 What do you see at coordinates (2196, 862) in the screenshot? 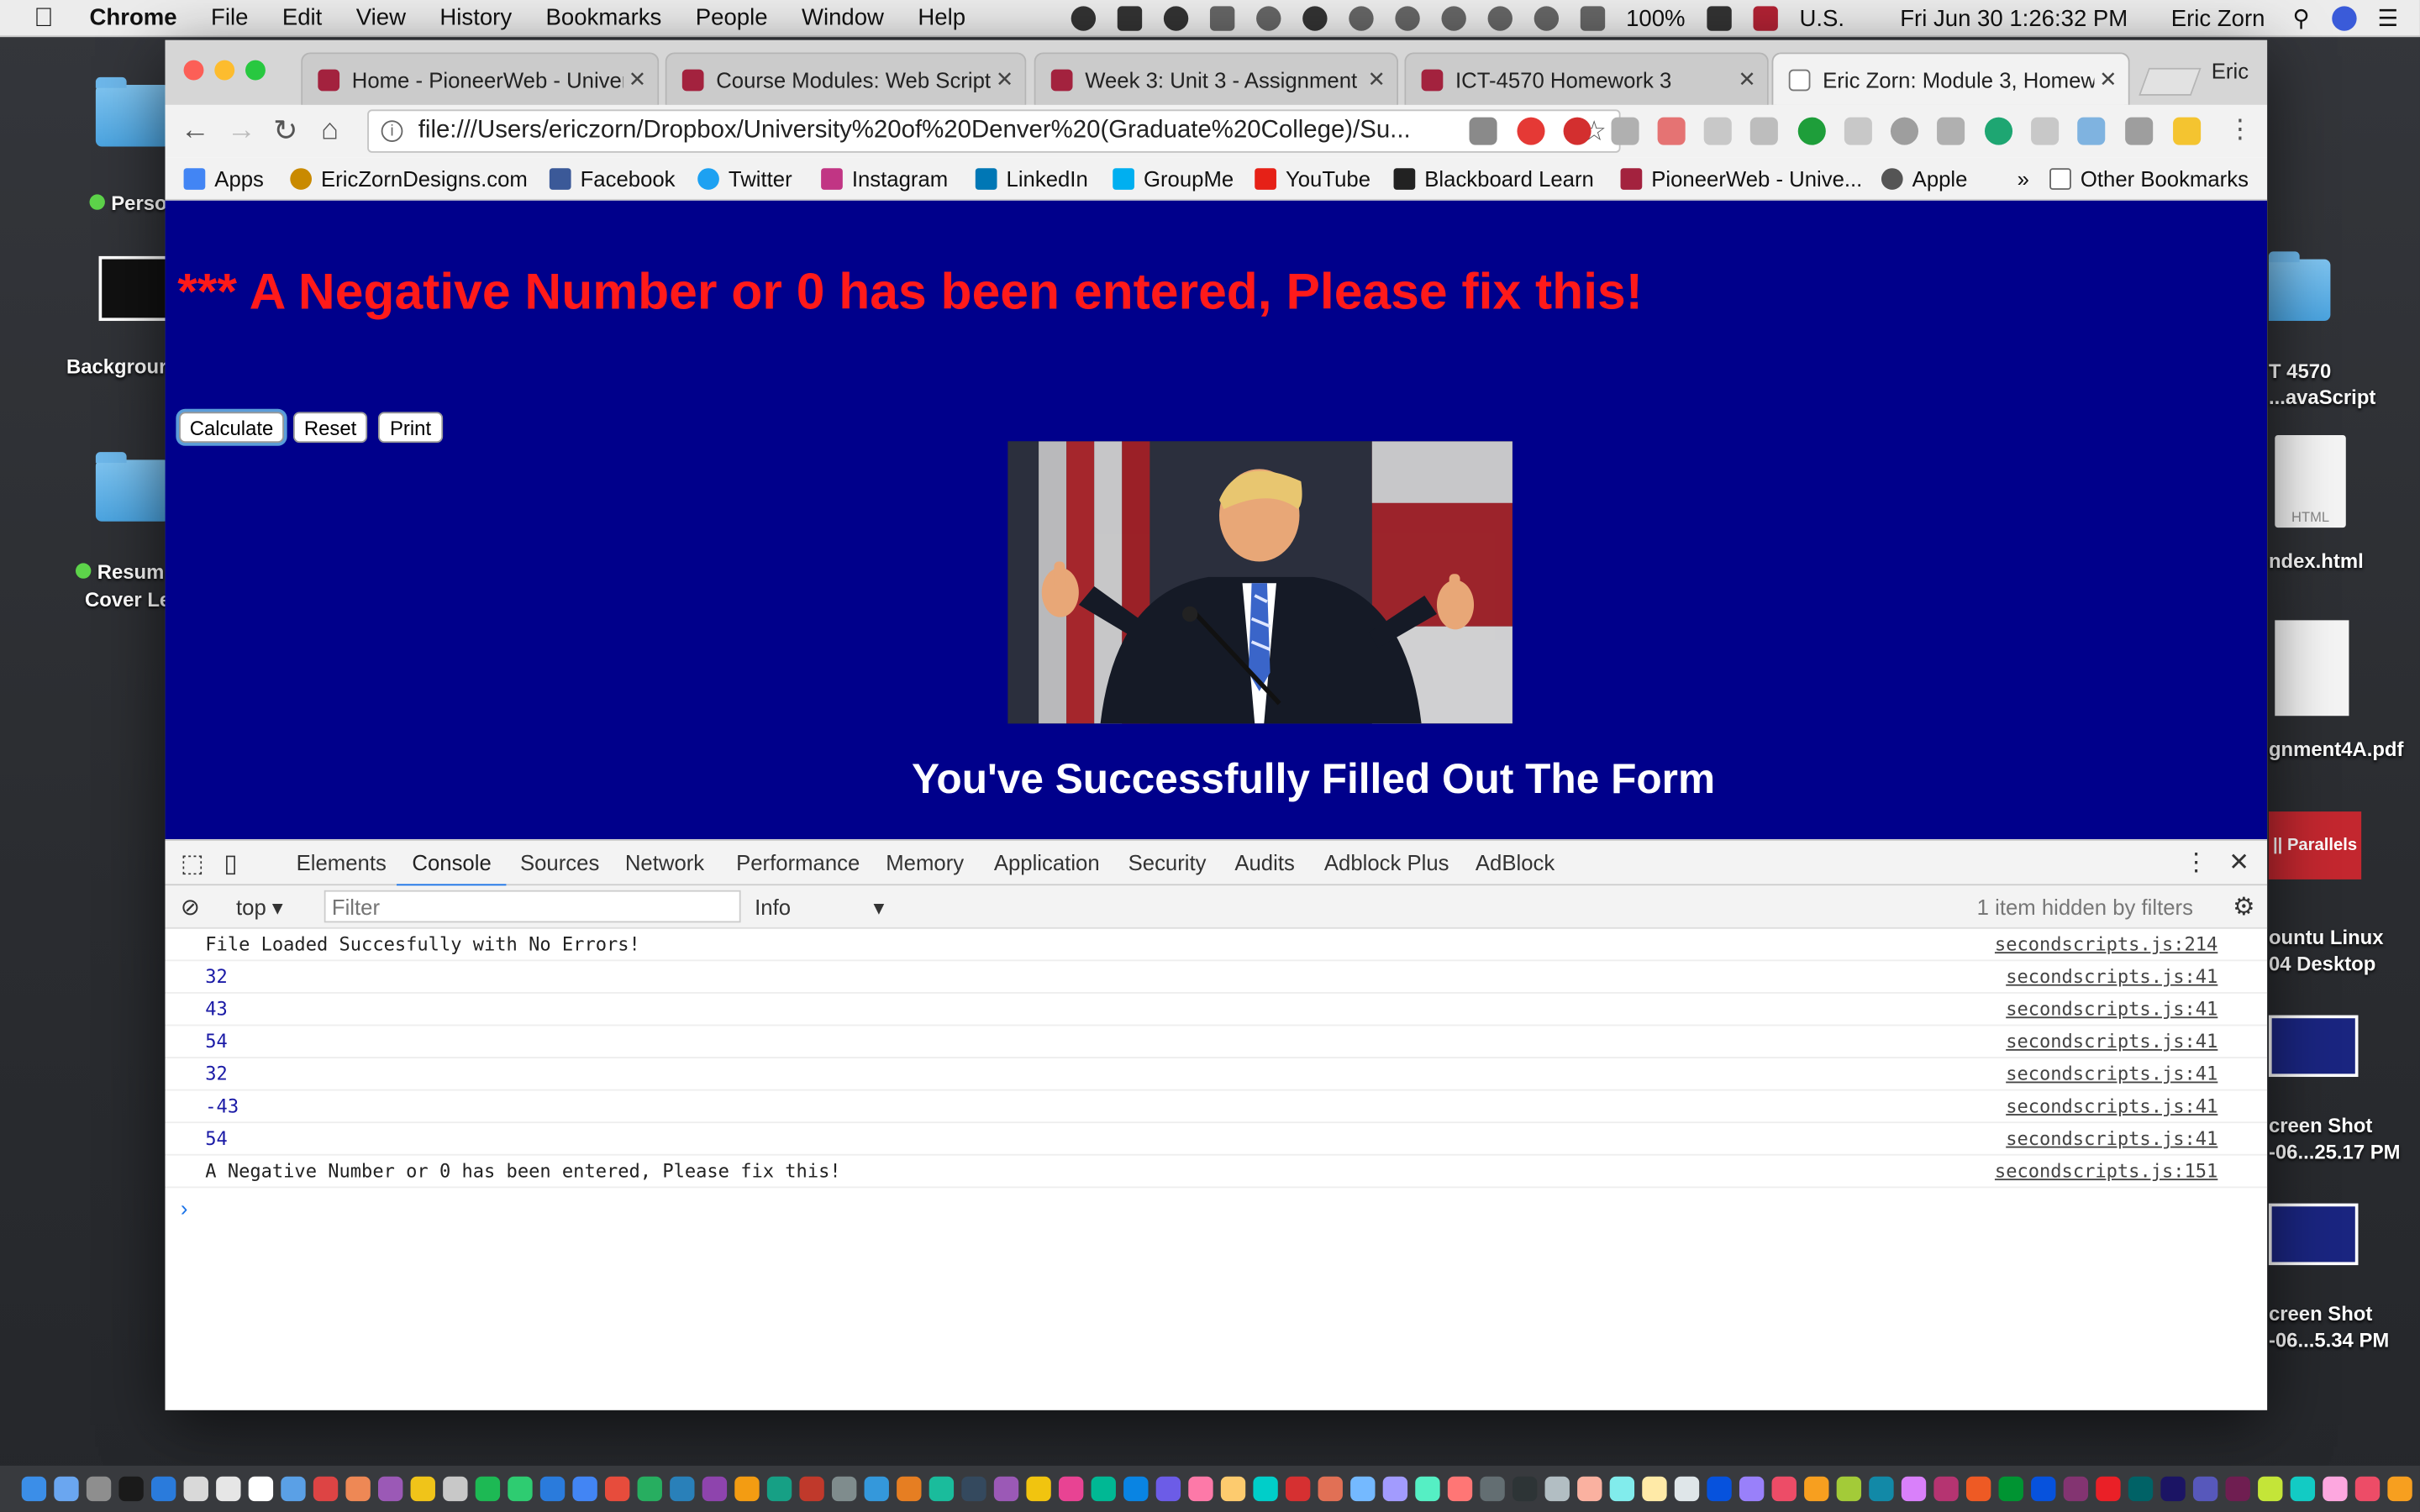
I see `devtools-menu-kebab-icon: ⋮` at bounding box center [2196, 862].